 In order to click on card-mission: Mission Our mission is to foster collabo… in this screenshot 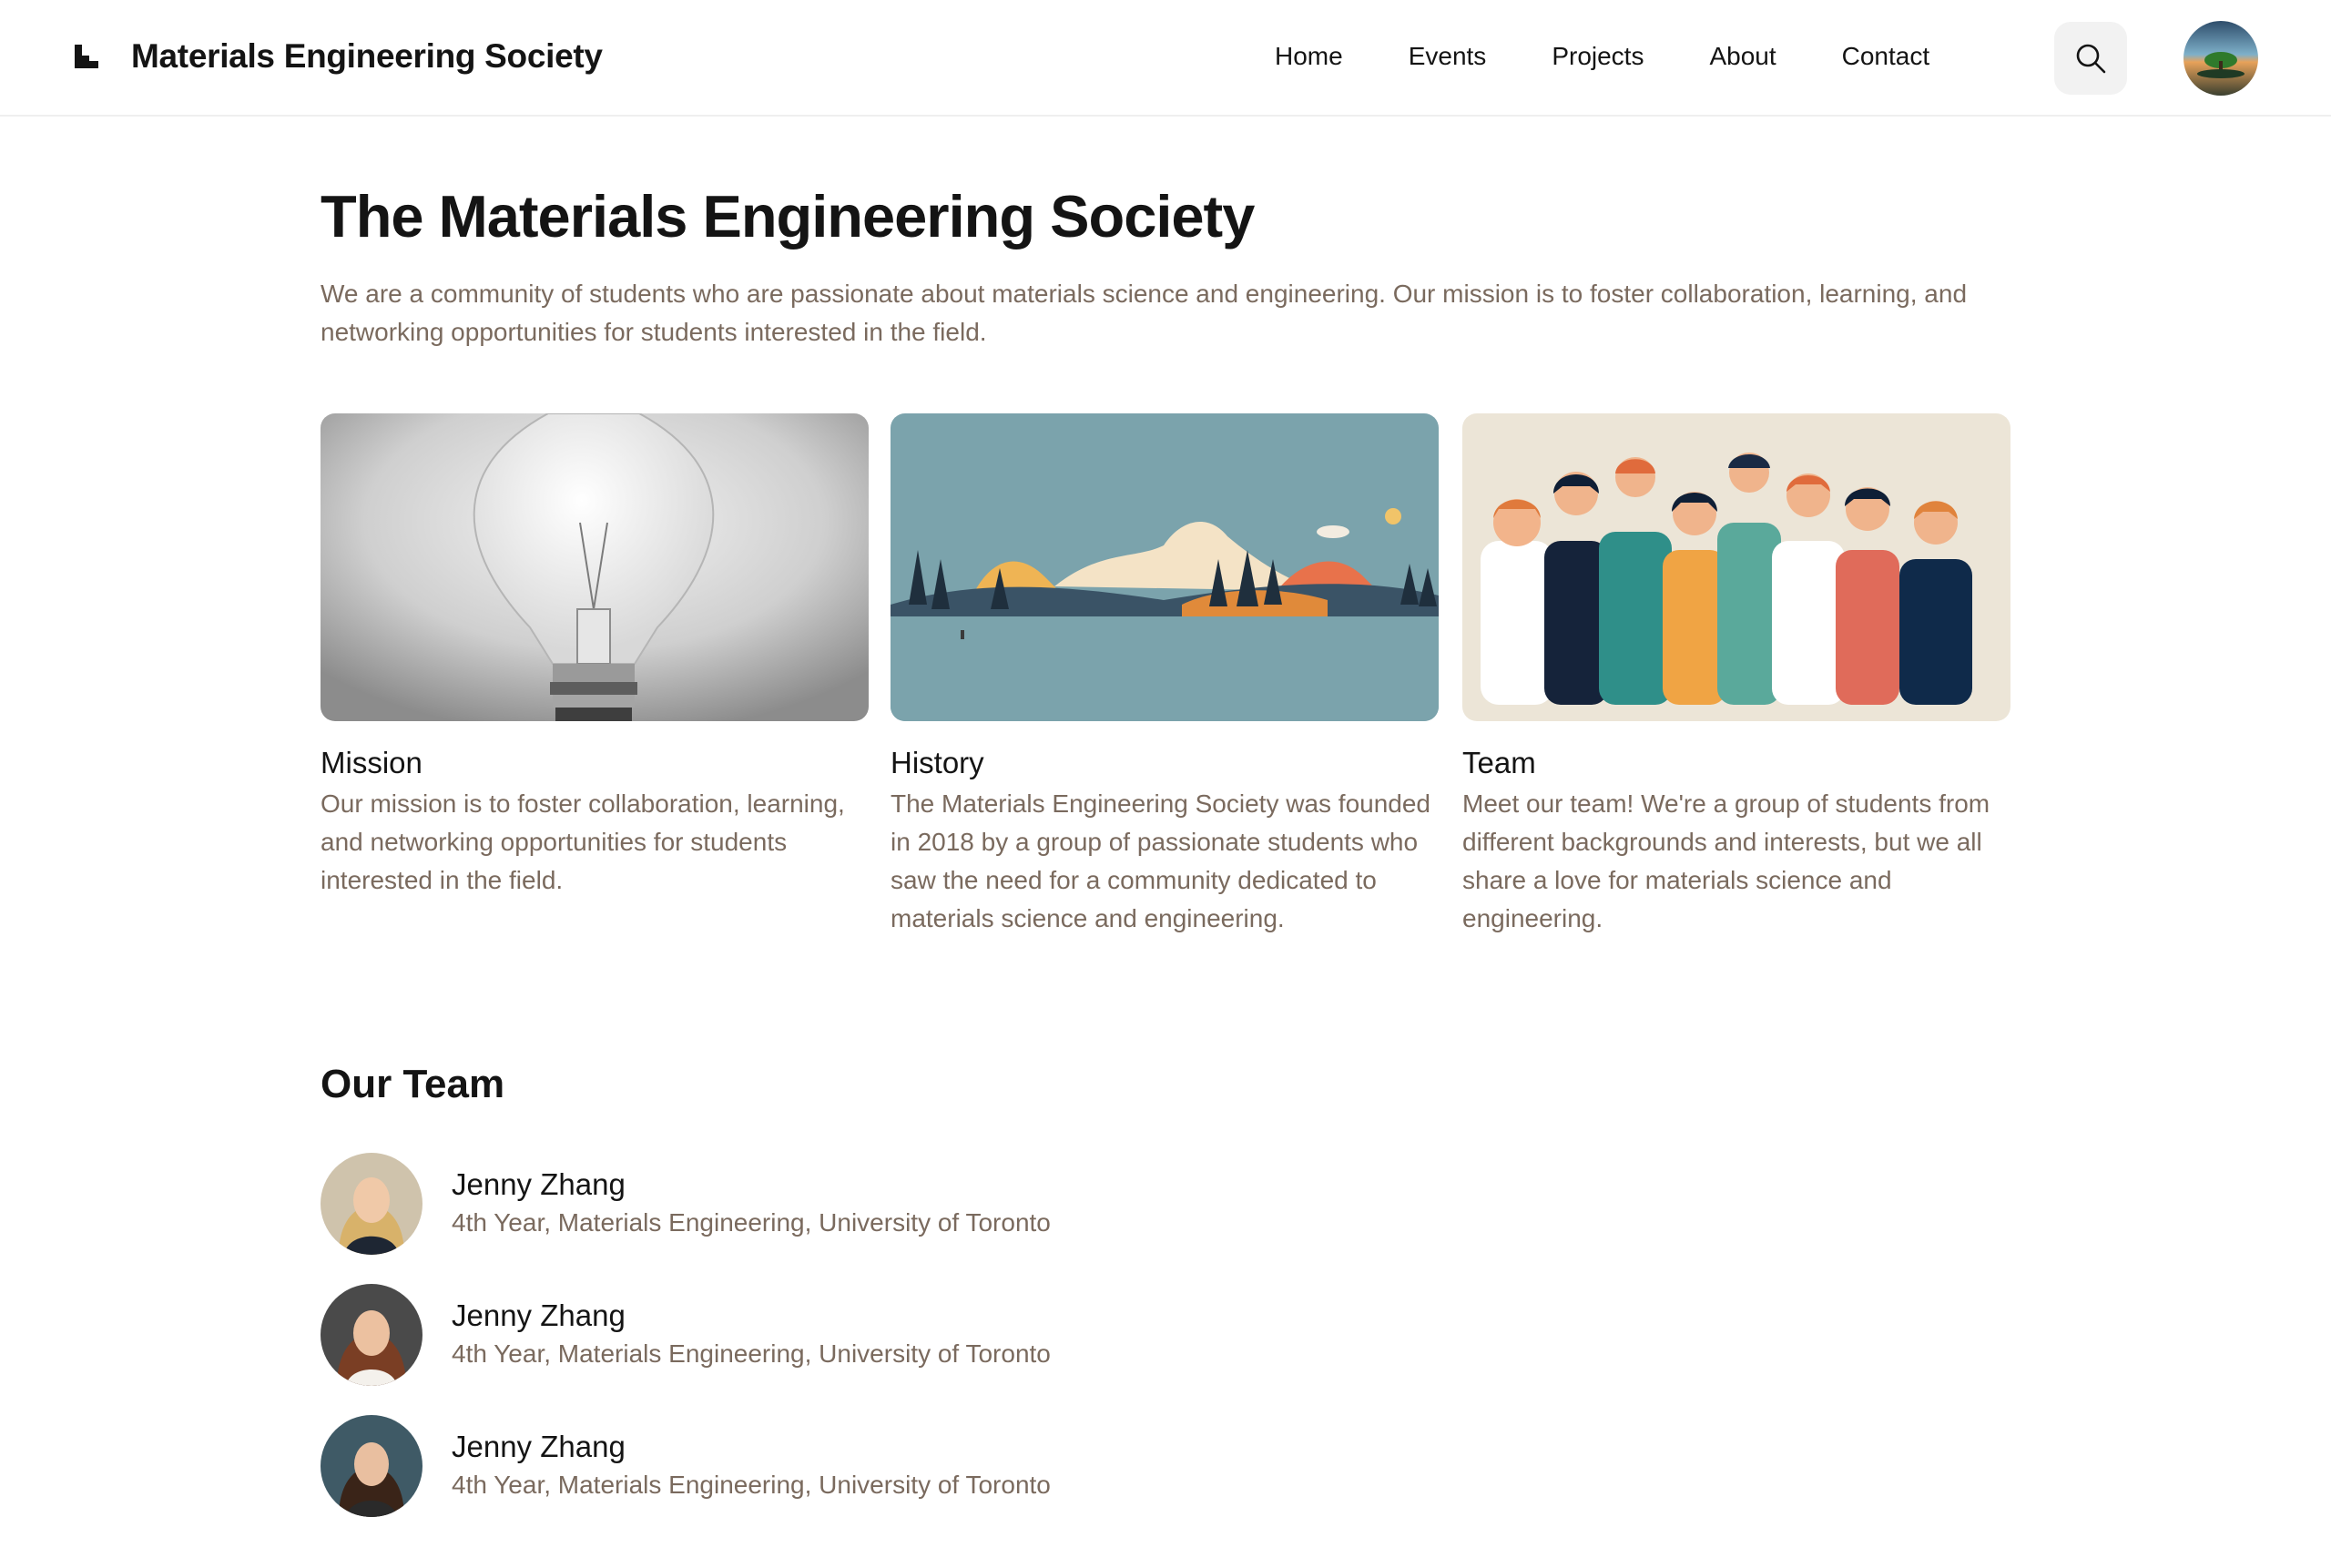, I will do `click(595, 657)`.